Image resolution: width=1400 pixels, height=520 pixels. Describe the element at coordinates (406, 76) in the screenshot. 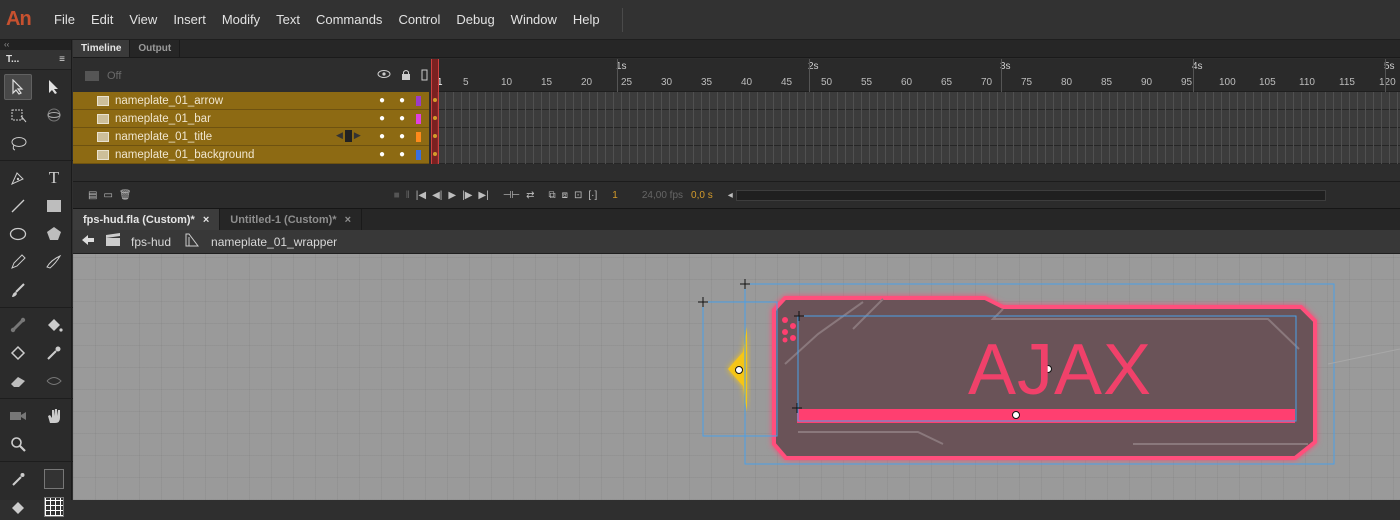

I see `lock-all-icon` at that location.